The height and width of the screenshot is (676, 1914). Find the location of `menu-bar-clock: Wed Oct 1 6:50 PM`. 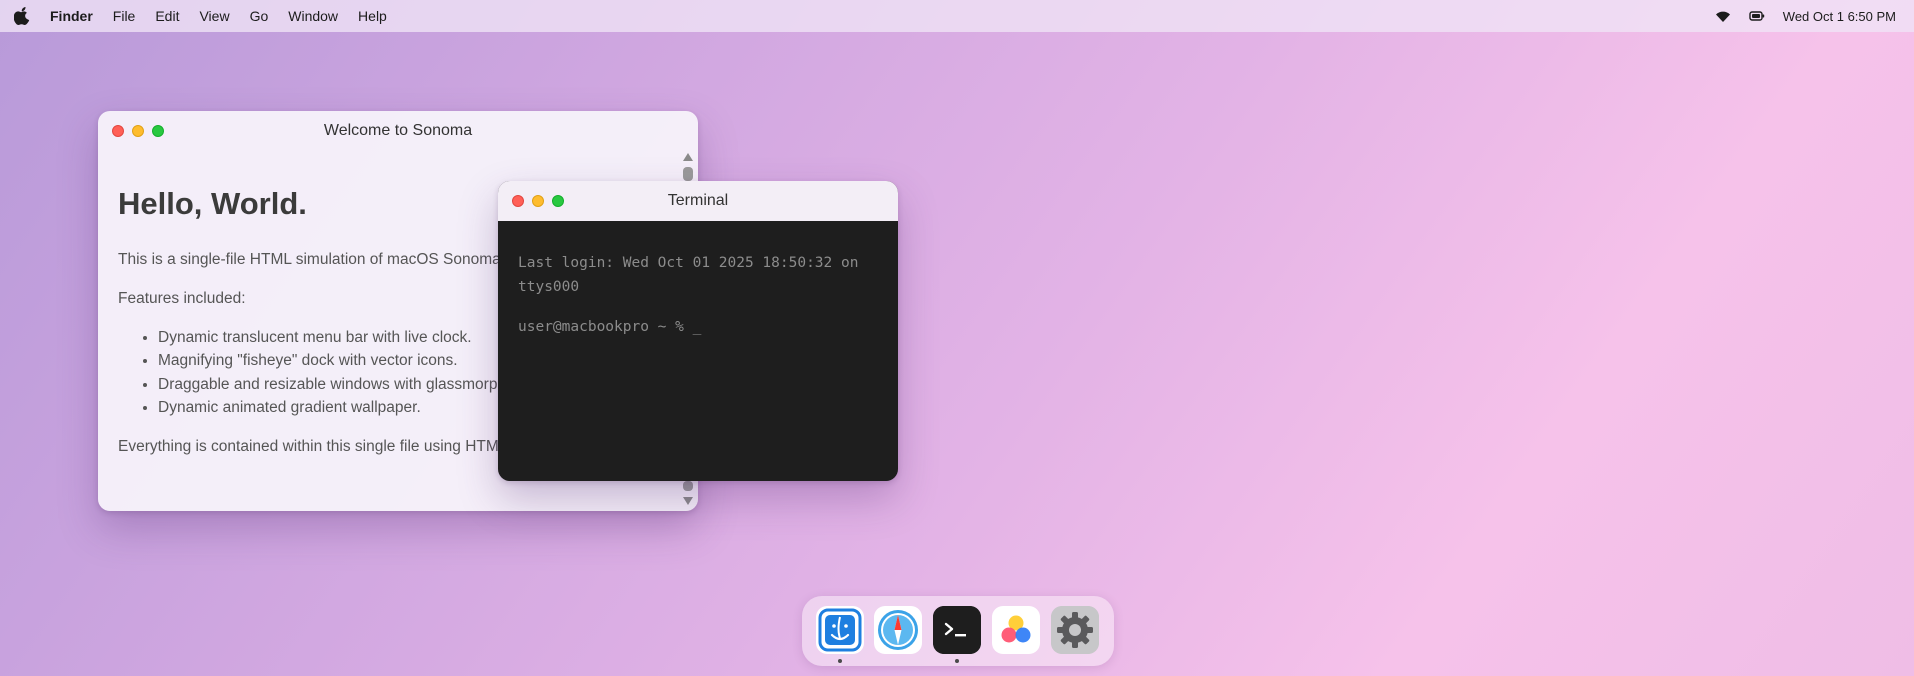

menu-bar-clock: Wed Oct 1 6:50 PM is located at coordinates (1839, 16).